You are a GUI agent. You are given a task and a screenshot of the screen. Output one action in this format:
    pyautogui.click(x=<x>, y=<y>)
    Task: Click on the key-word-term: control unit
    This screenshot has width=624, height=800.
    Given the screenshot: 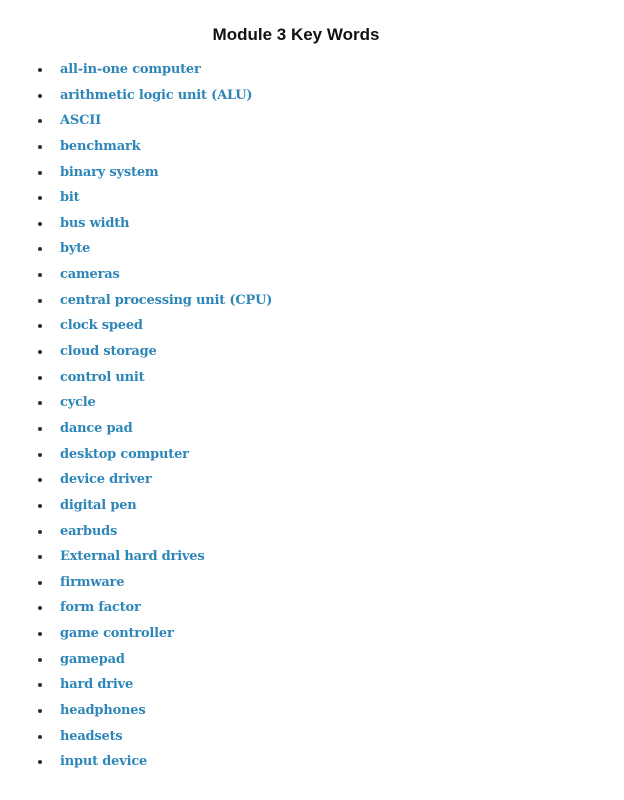 What is the action you would take?
    pyautogui.click(x=102, y=377)
    